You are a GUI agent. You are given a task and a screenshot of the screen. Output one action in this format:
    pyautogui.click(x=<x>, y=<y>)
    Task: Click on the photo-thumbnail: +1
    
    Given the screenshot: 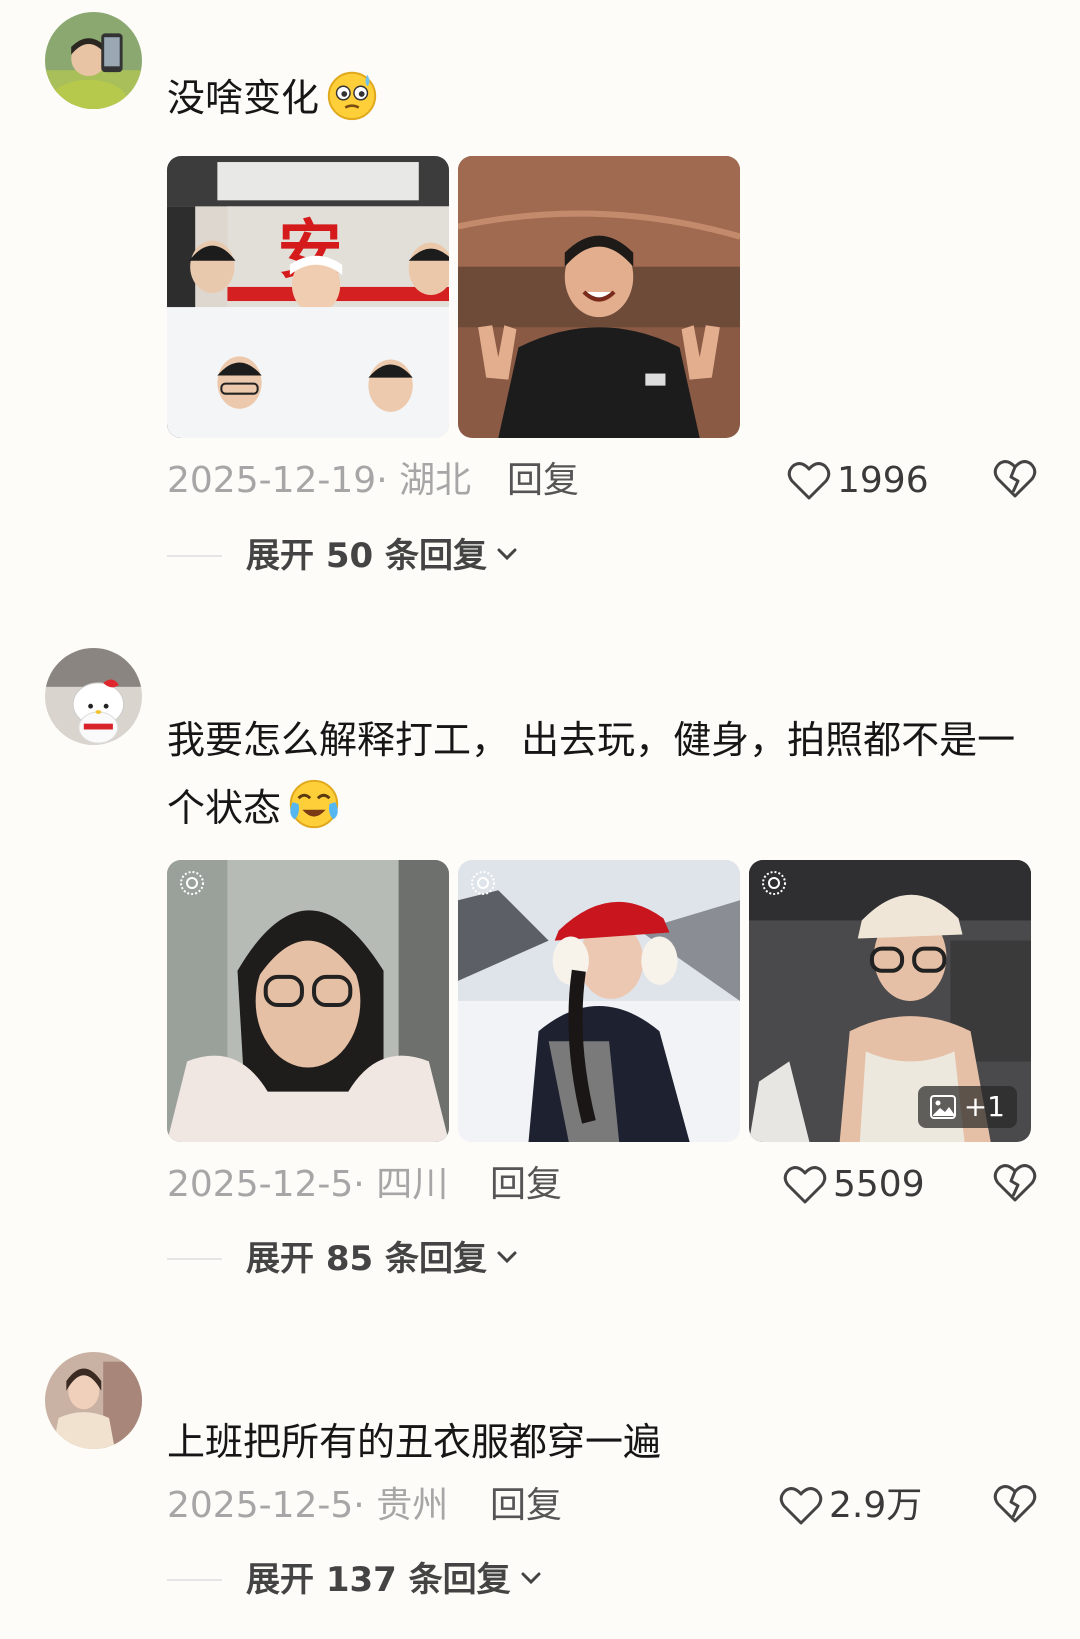 What is the action you would take?
    pyautogui.click(x=890, y=1001)
    